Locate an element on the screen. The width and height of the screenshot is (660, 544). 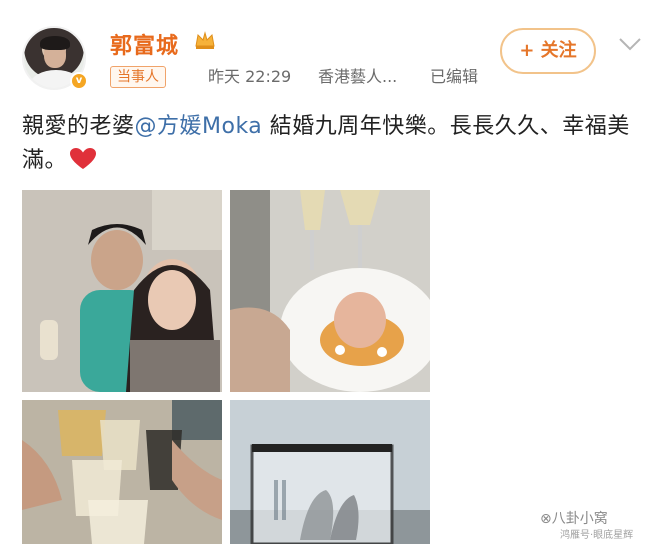
photo-dessert-plate-art is located at coordinates (330, 291).